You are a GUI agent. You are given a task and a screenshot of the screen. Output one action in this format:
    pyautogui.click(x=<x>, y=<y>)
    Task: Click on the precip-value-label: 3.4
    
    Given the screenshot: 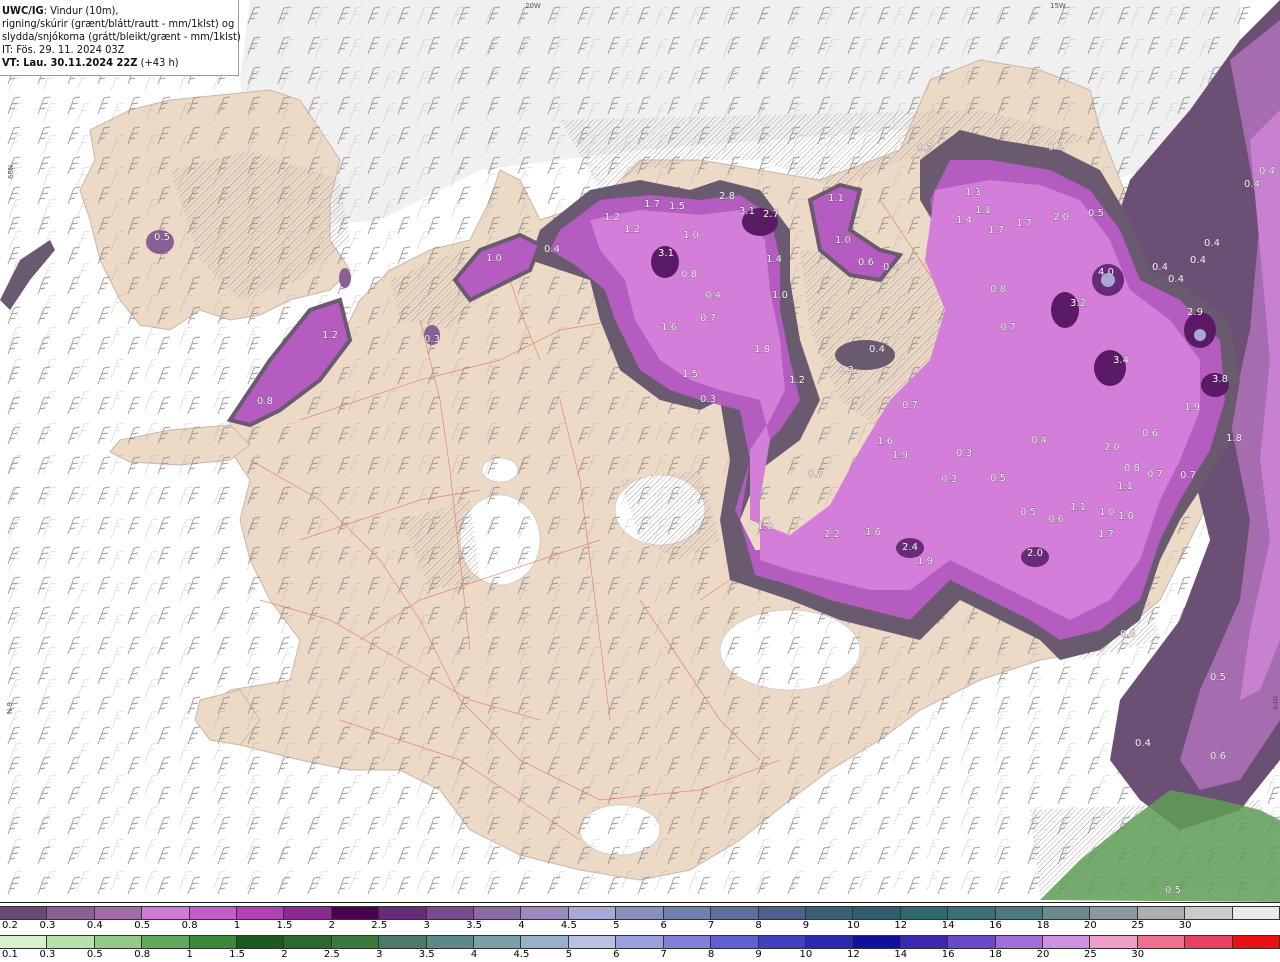 What is the action you would take?
    pyautogui.click(x=1121, y=360)
    